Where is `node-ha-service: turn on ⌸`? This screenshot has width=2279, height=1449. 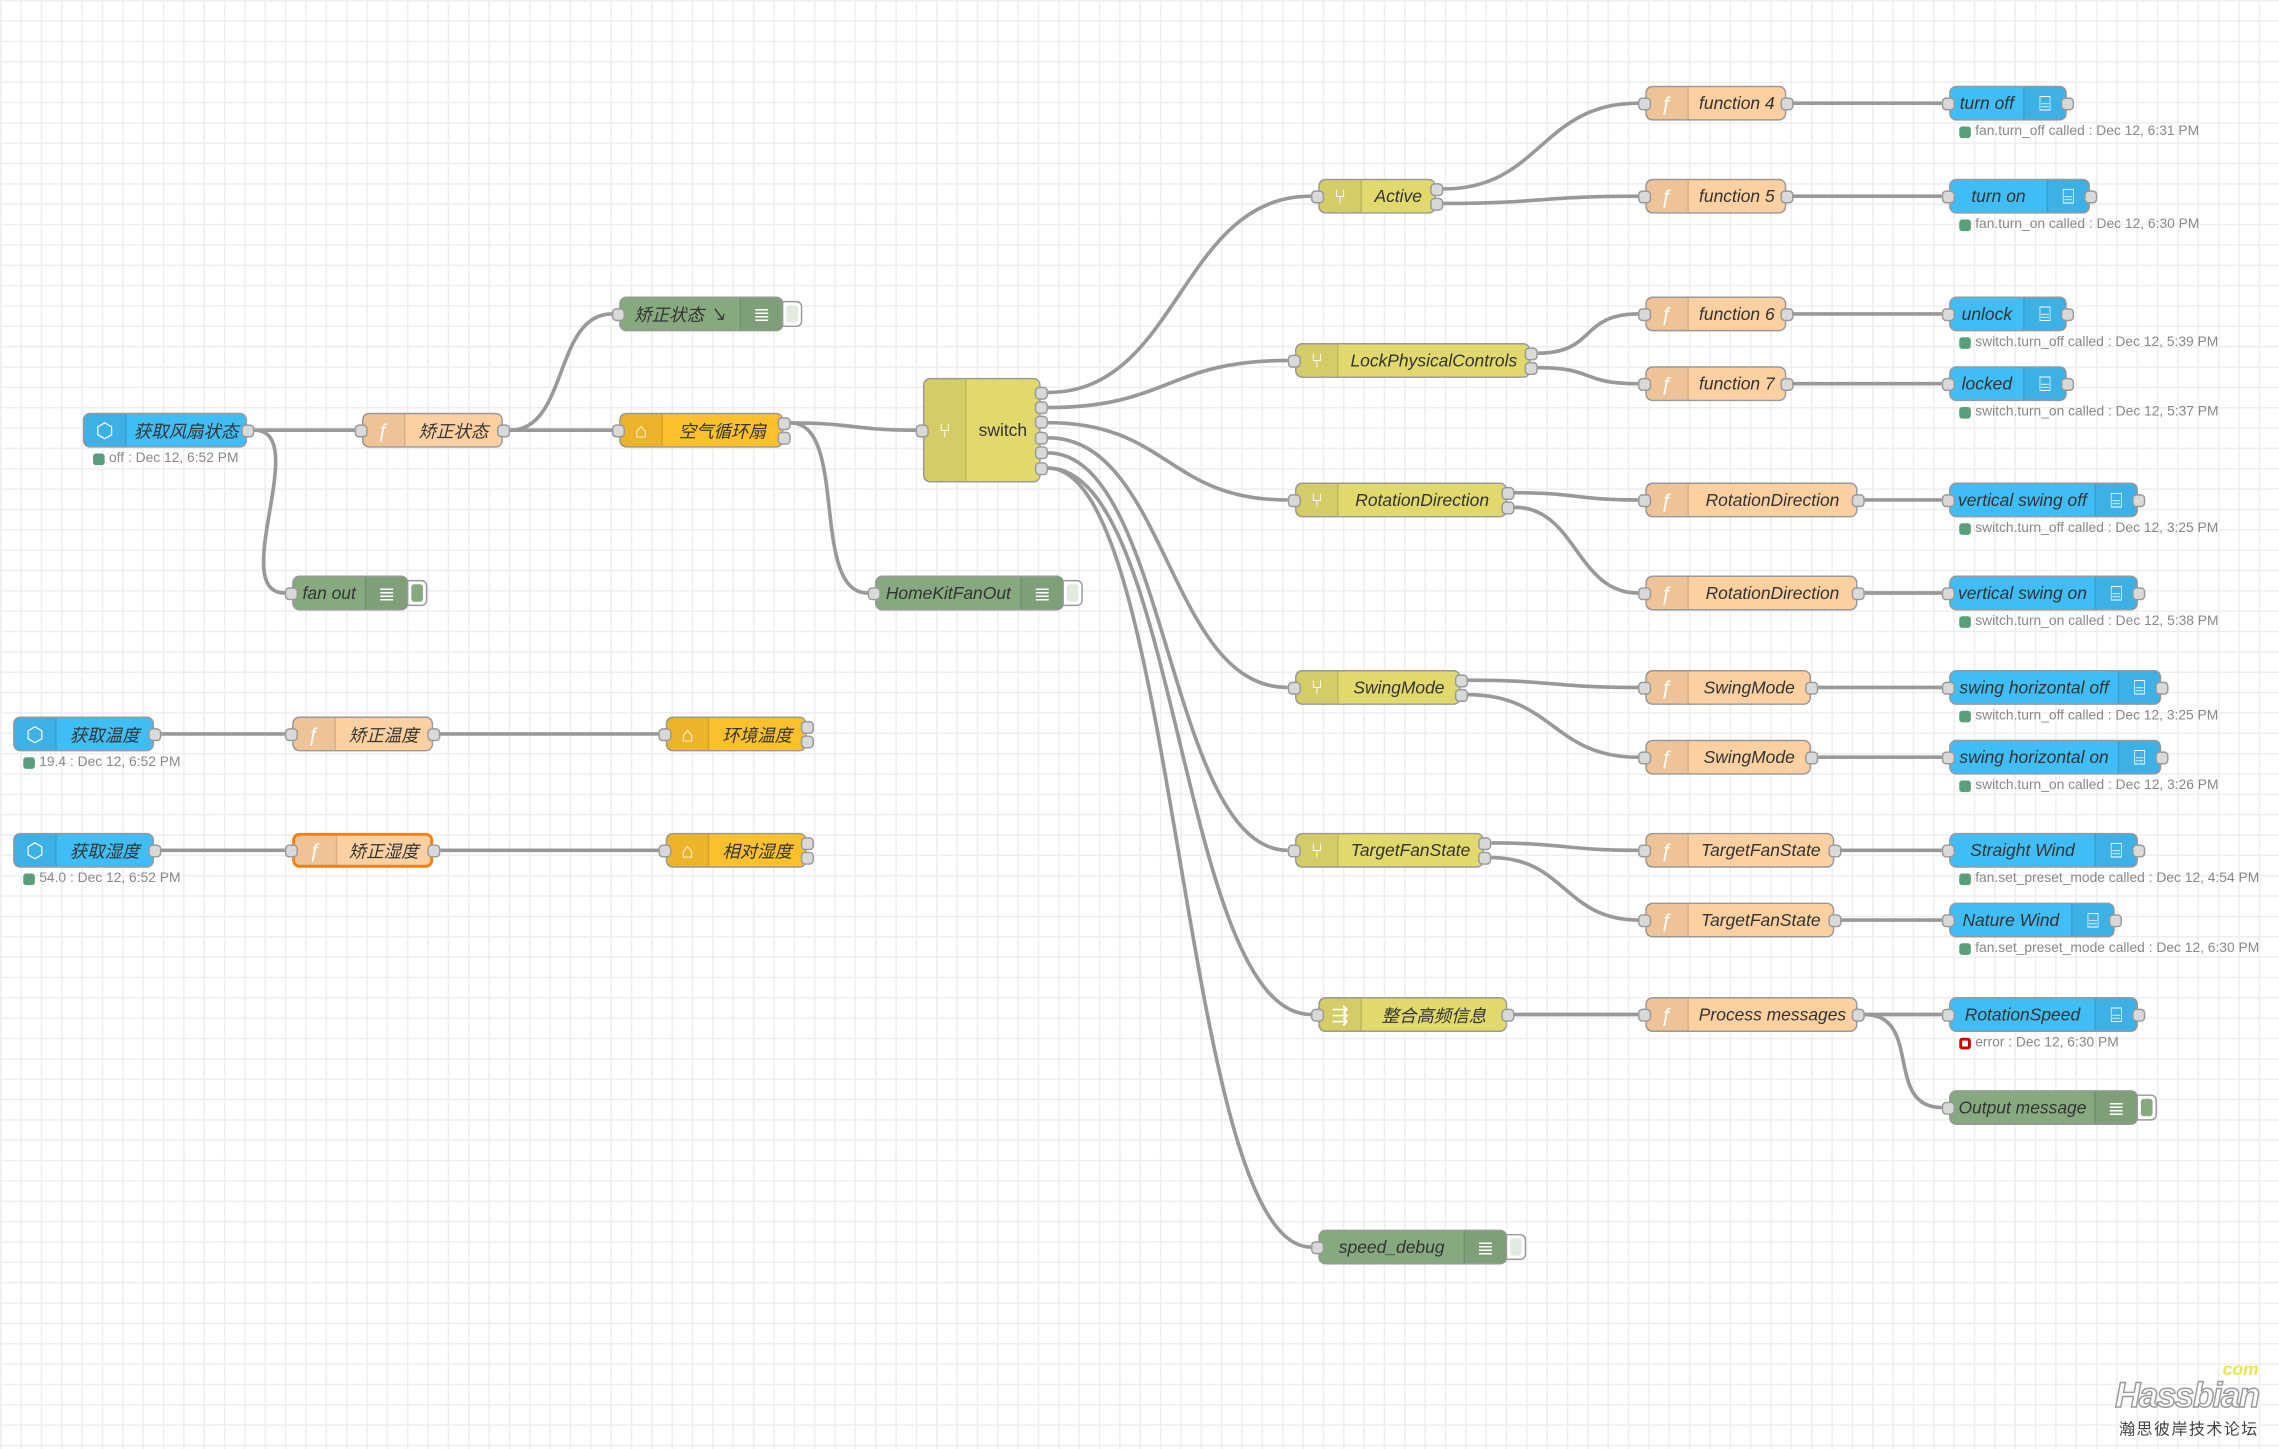 node-ha-service: turn on ⌸ is located at coordinates (2020, 196).